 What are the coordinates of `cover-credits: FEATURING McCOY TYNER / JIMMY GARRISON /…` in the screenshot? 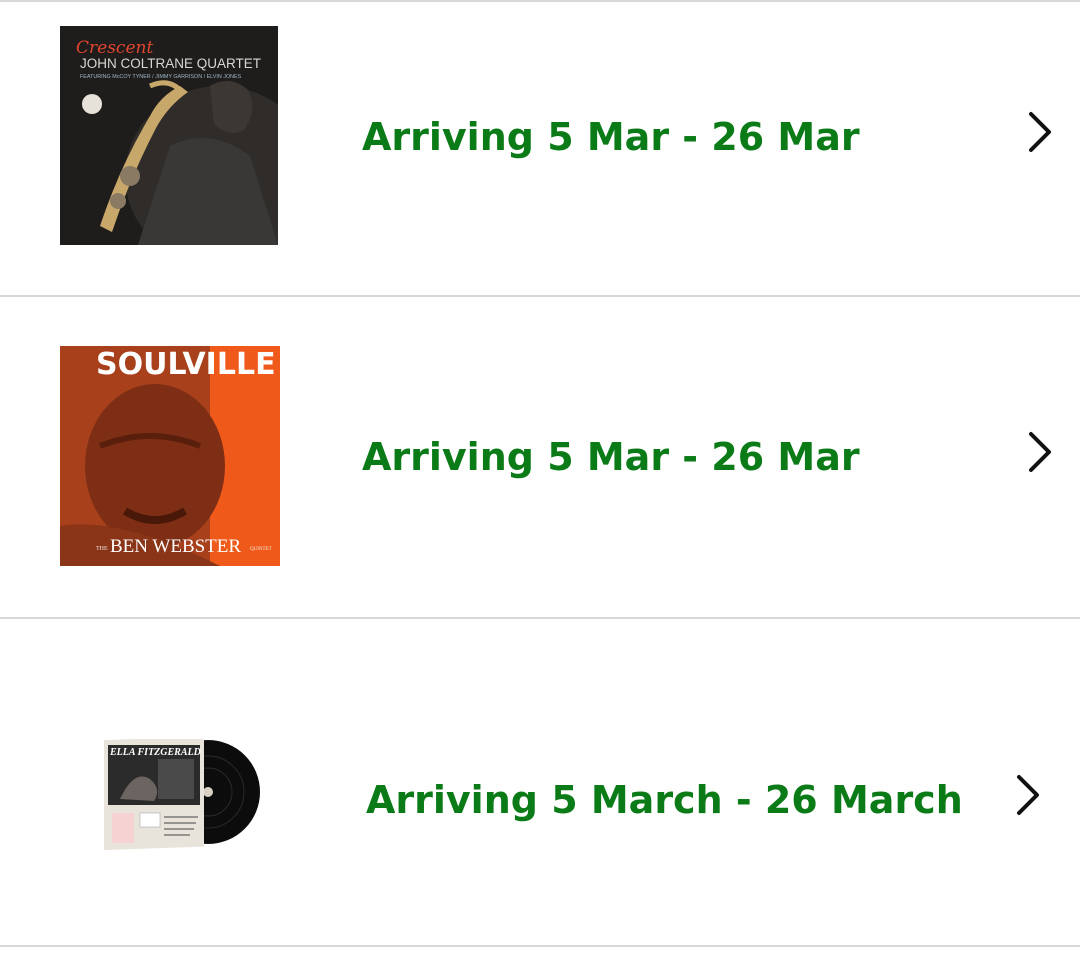 It's located at (161, 77).